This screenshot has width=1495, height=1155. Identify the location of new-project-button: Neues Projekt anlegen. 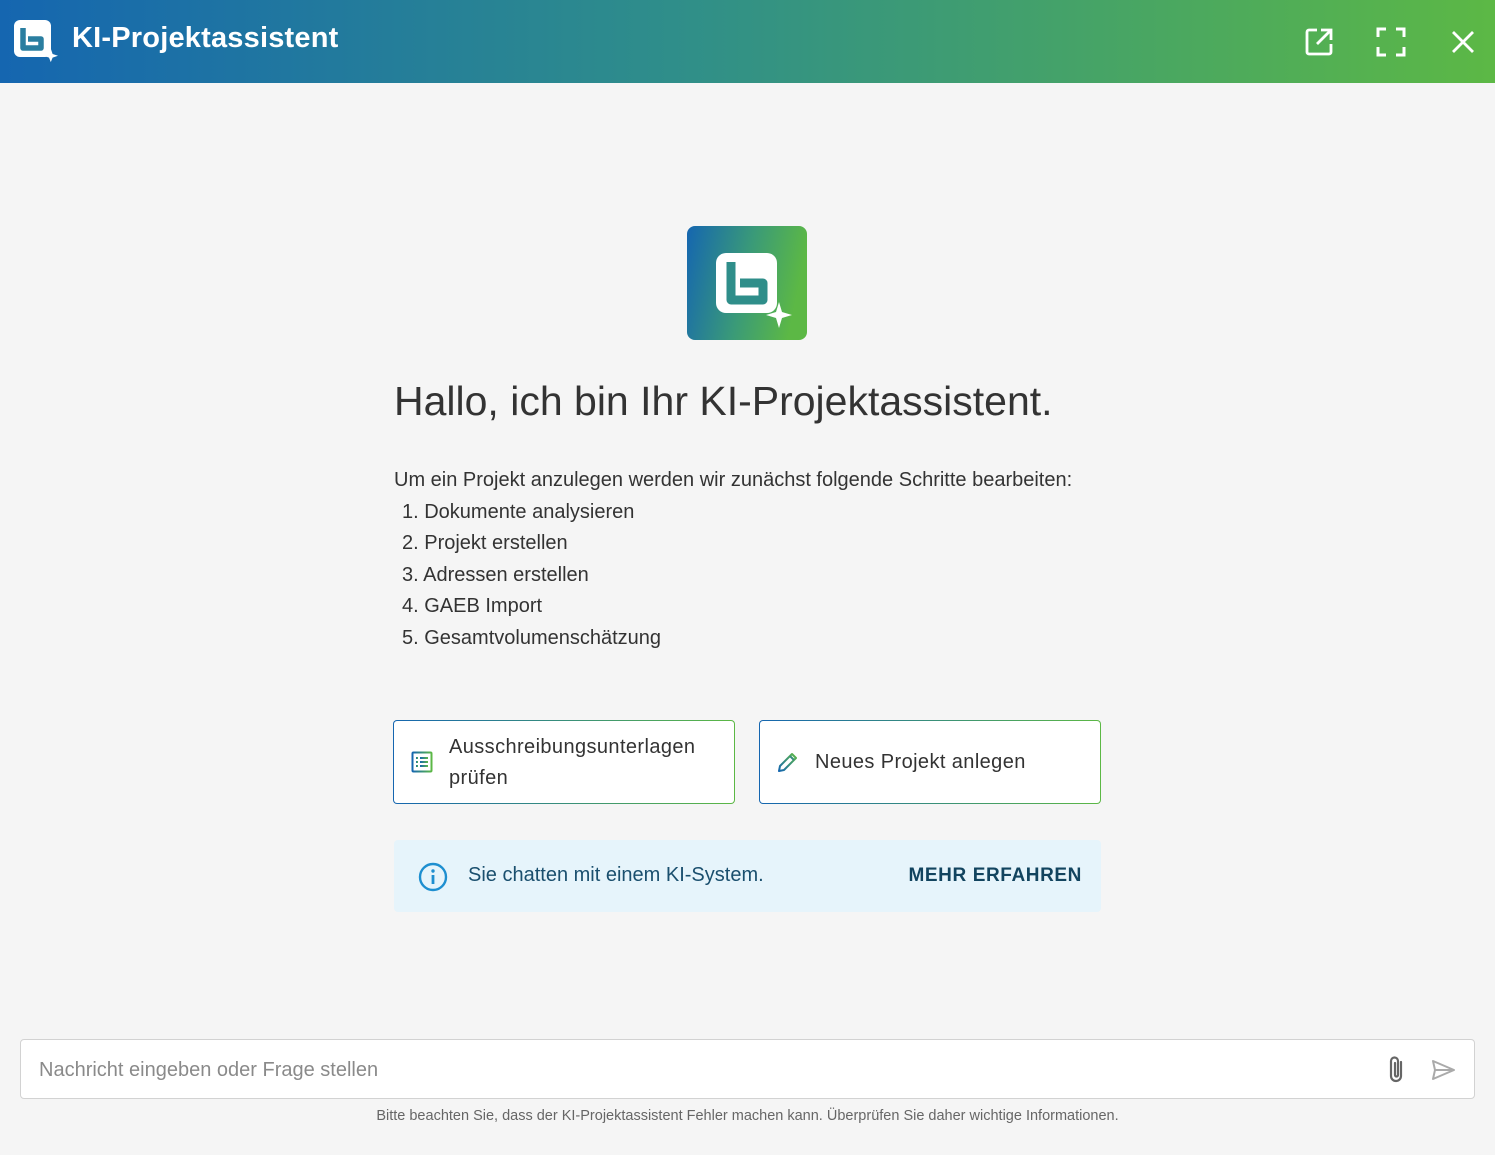
(930, 762).